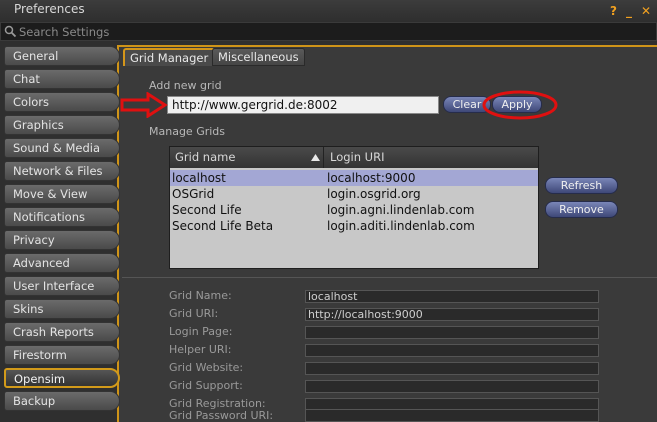 This screenshot has width=657, height=422. I want to click on sidebar-item-chat: Chat, so click(62, 79).